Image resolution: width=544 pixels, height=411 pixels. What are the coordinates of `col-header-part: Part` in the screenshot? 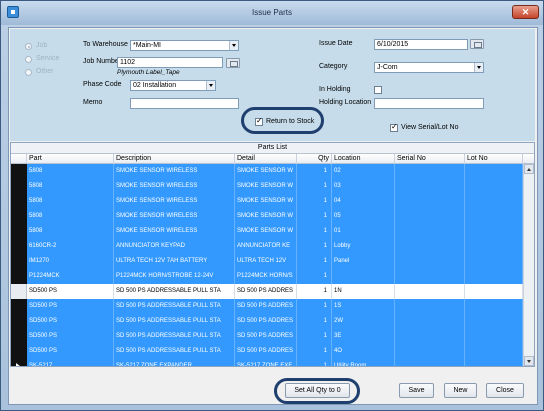 It's located at (70, 159).